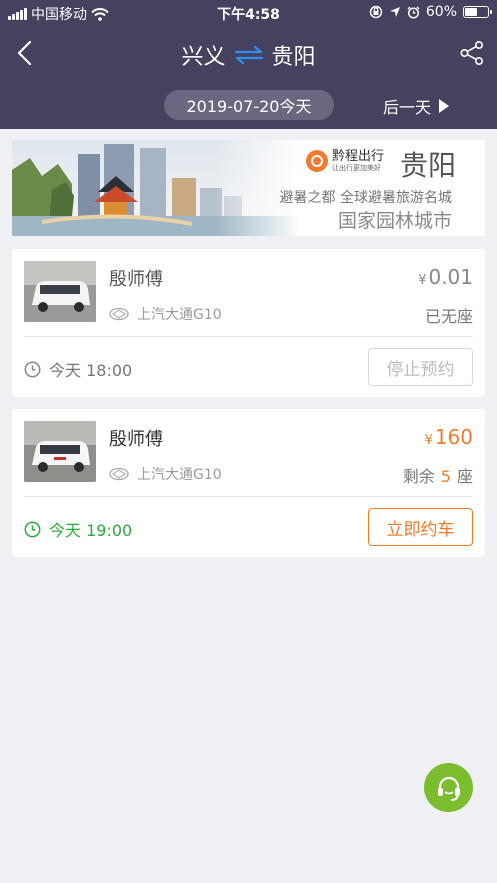  I want to click on brand-tagline: 让出行更加美好, so click(356, 168).